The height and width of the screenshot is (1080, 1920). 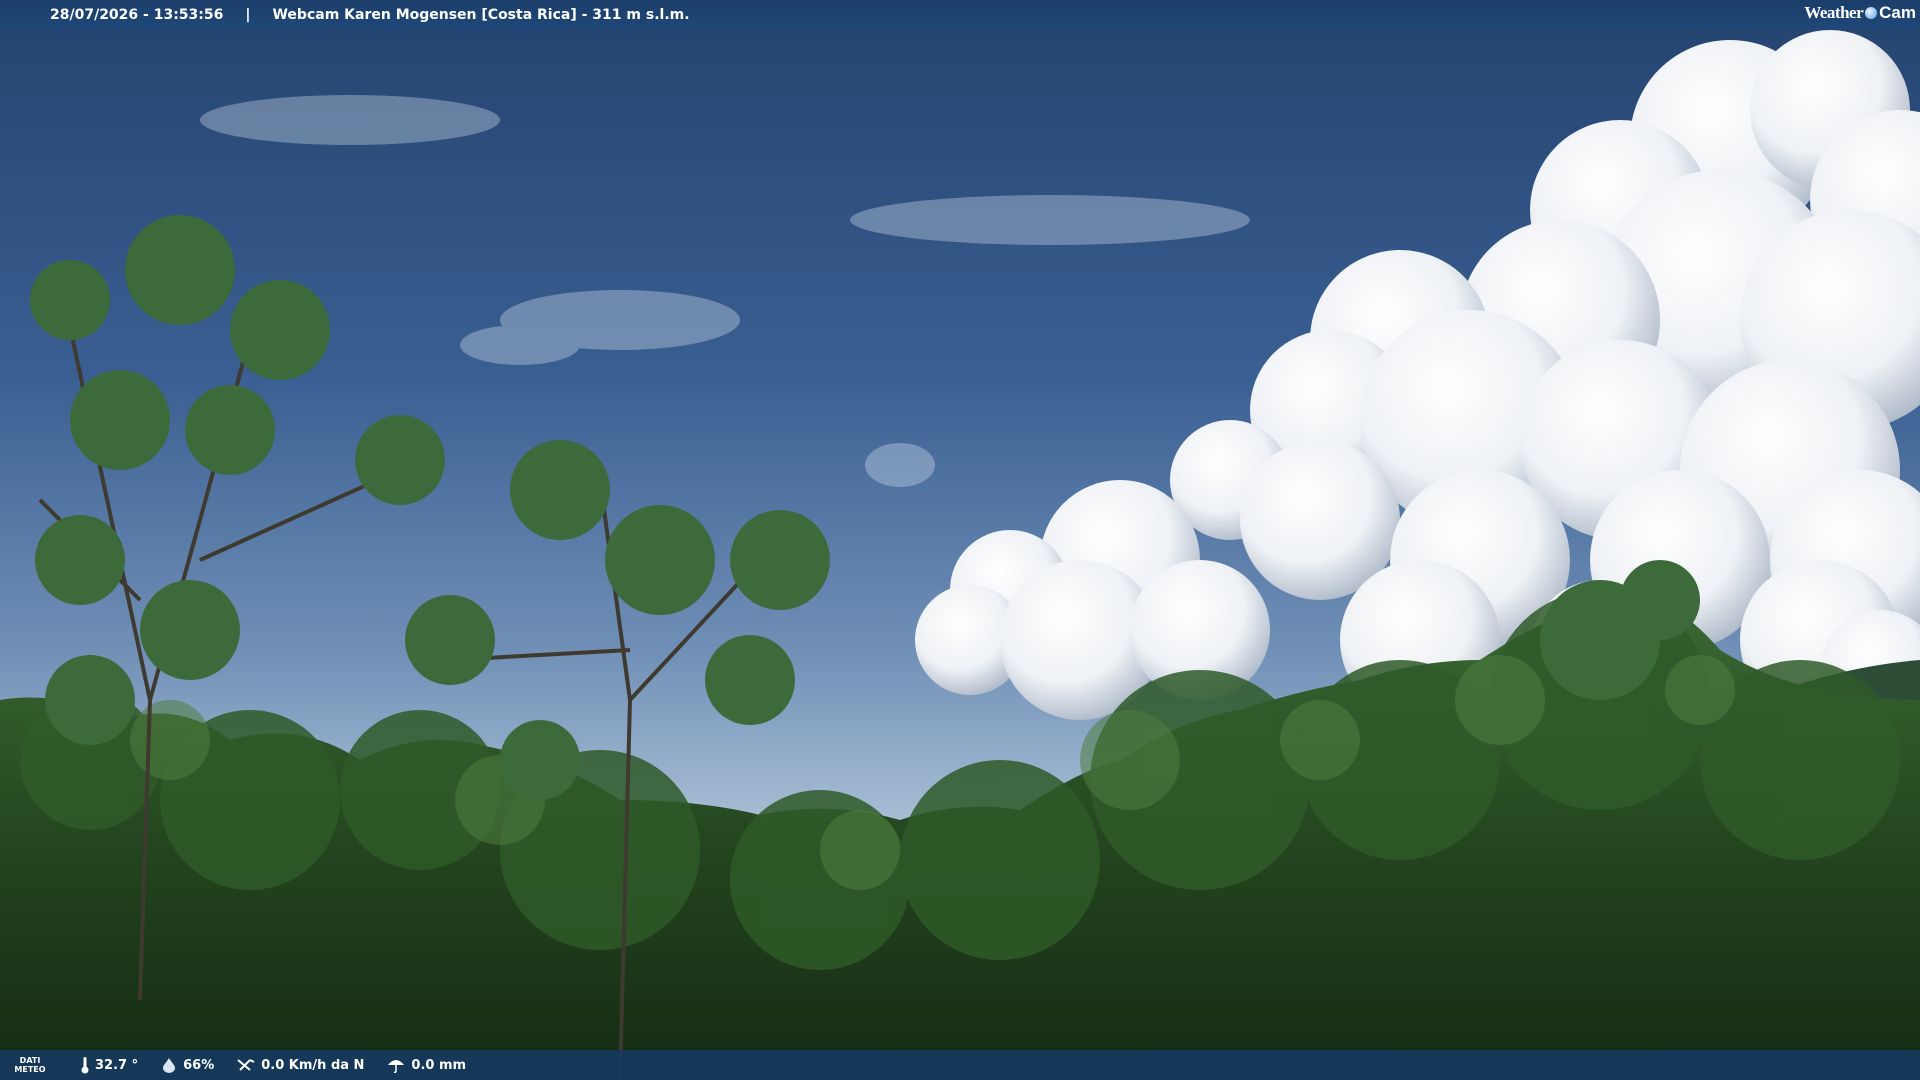 What do you see at coordinates (85, 1065) in the screenshot?
I see `thermometer-icon` at bounding box center [85, 1065].